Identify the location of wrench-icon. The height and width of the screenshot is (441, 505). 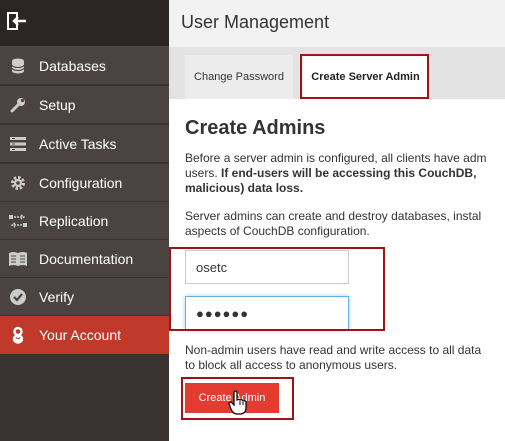
(18, 105).